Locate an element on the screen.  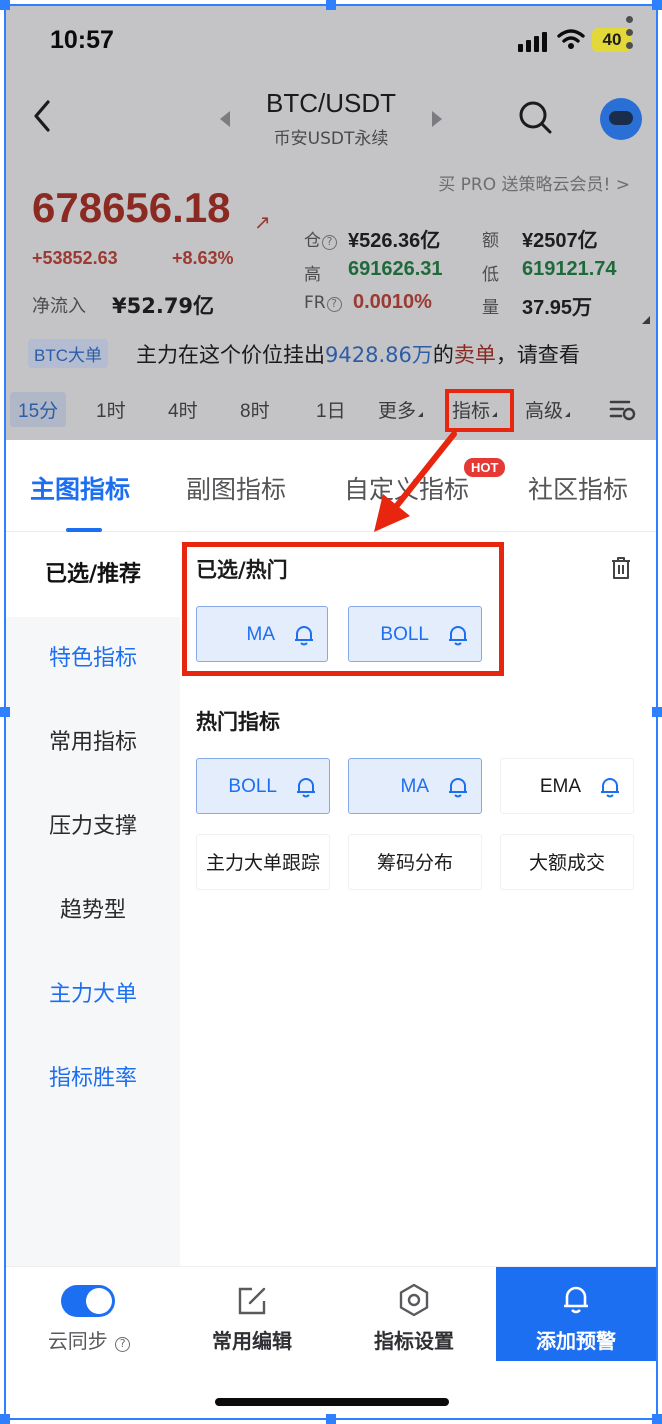
resize-handle-bl is located at coordinates (5, 1419).